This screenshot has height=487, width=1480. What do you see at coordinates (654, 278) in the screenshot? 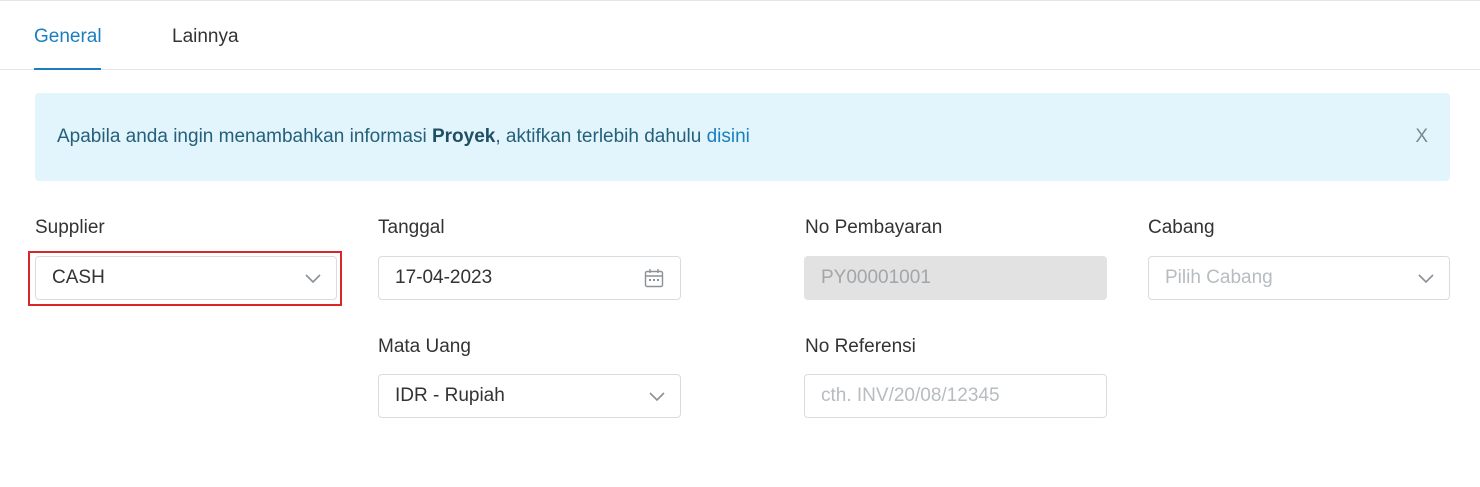
I see `calendar-icon` at bounding box center [654, 278].